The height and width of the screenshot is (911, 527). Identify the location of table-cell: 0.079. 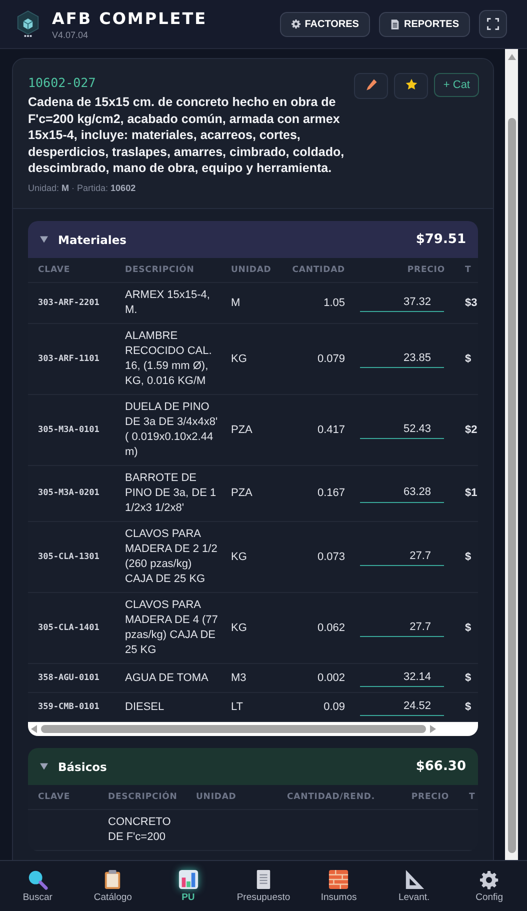
(331, 358).